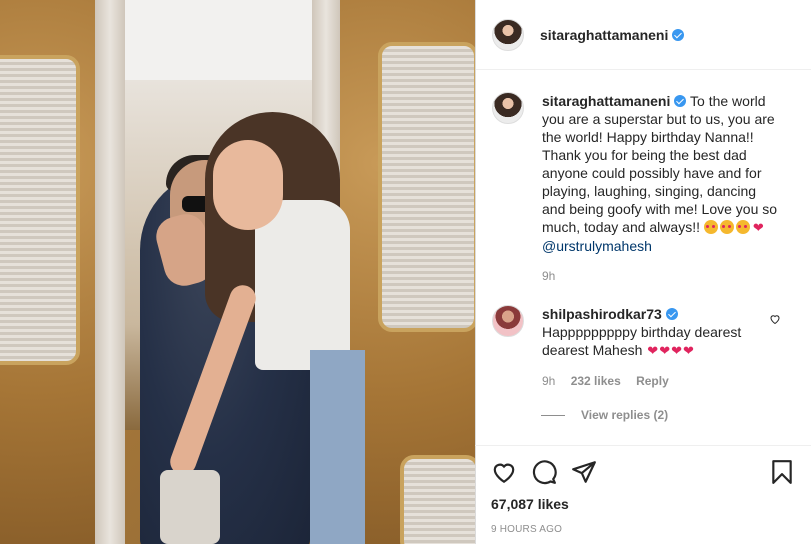 Image resolution: width=811 pixels, height=544 pixels. I want to click on comment-time: 9h, so click(548, 381).